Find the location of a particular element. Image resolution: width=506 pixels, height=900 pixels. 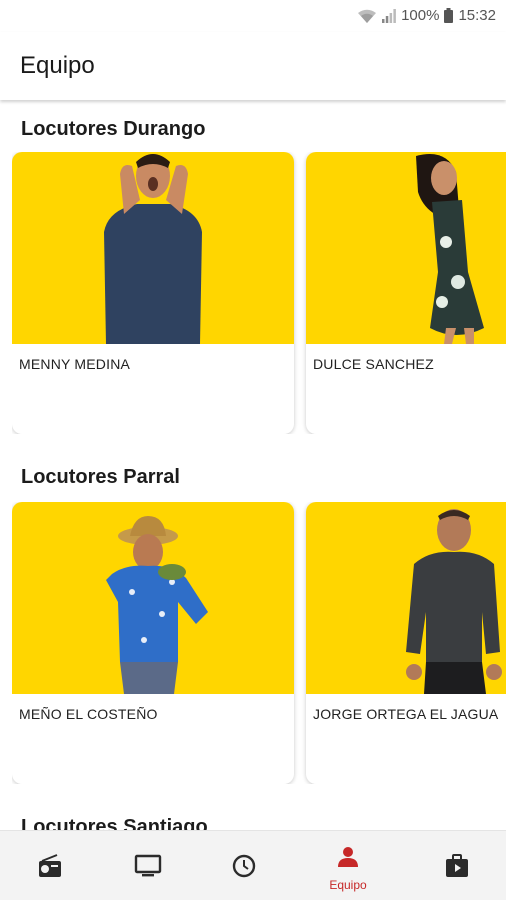

host-name: MEÑO EL COSTEÑO is located at coordinates (88, 714).